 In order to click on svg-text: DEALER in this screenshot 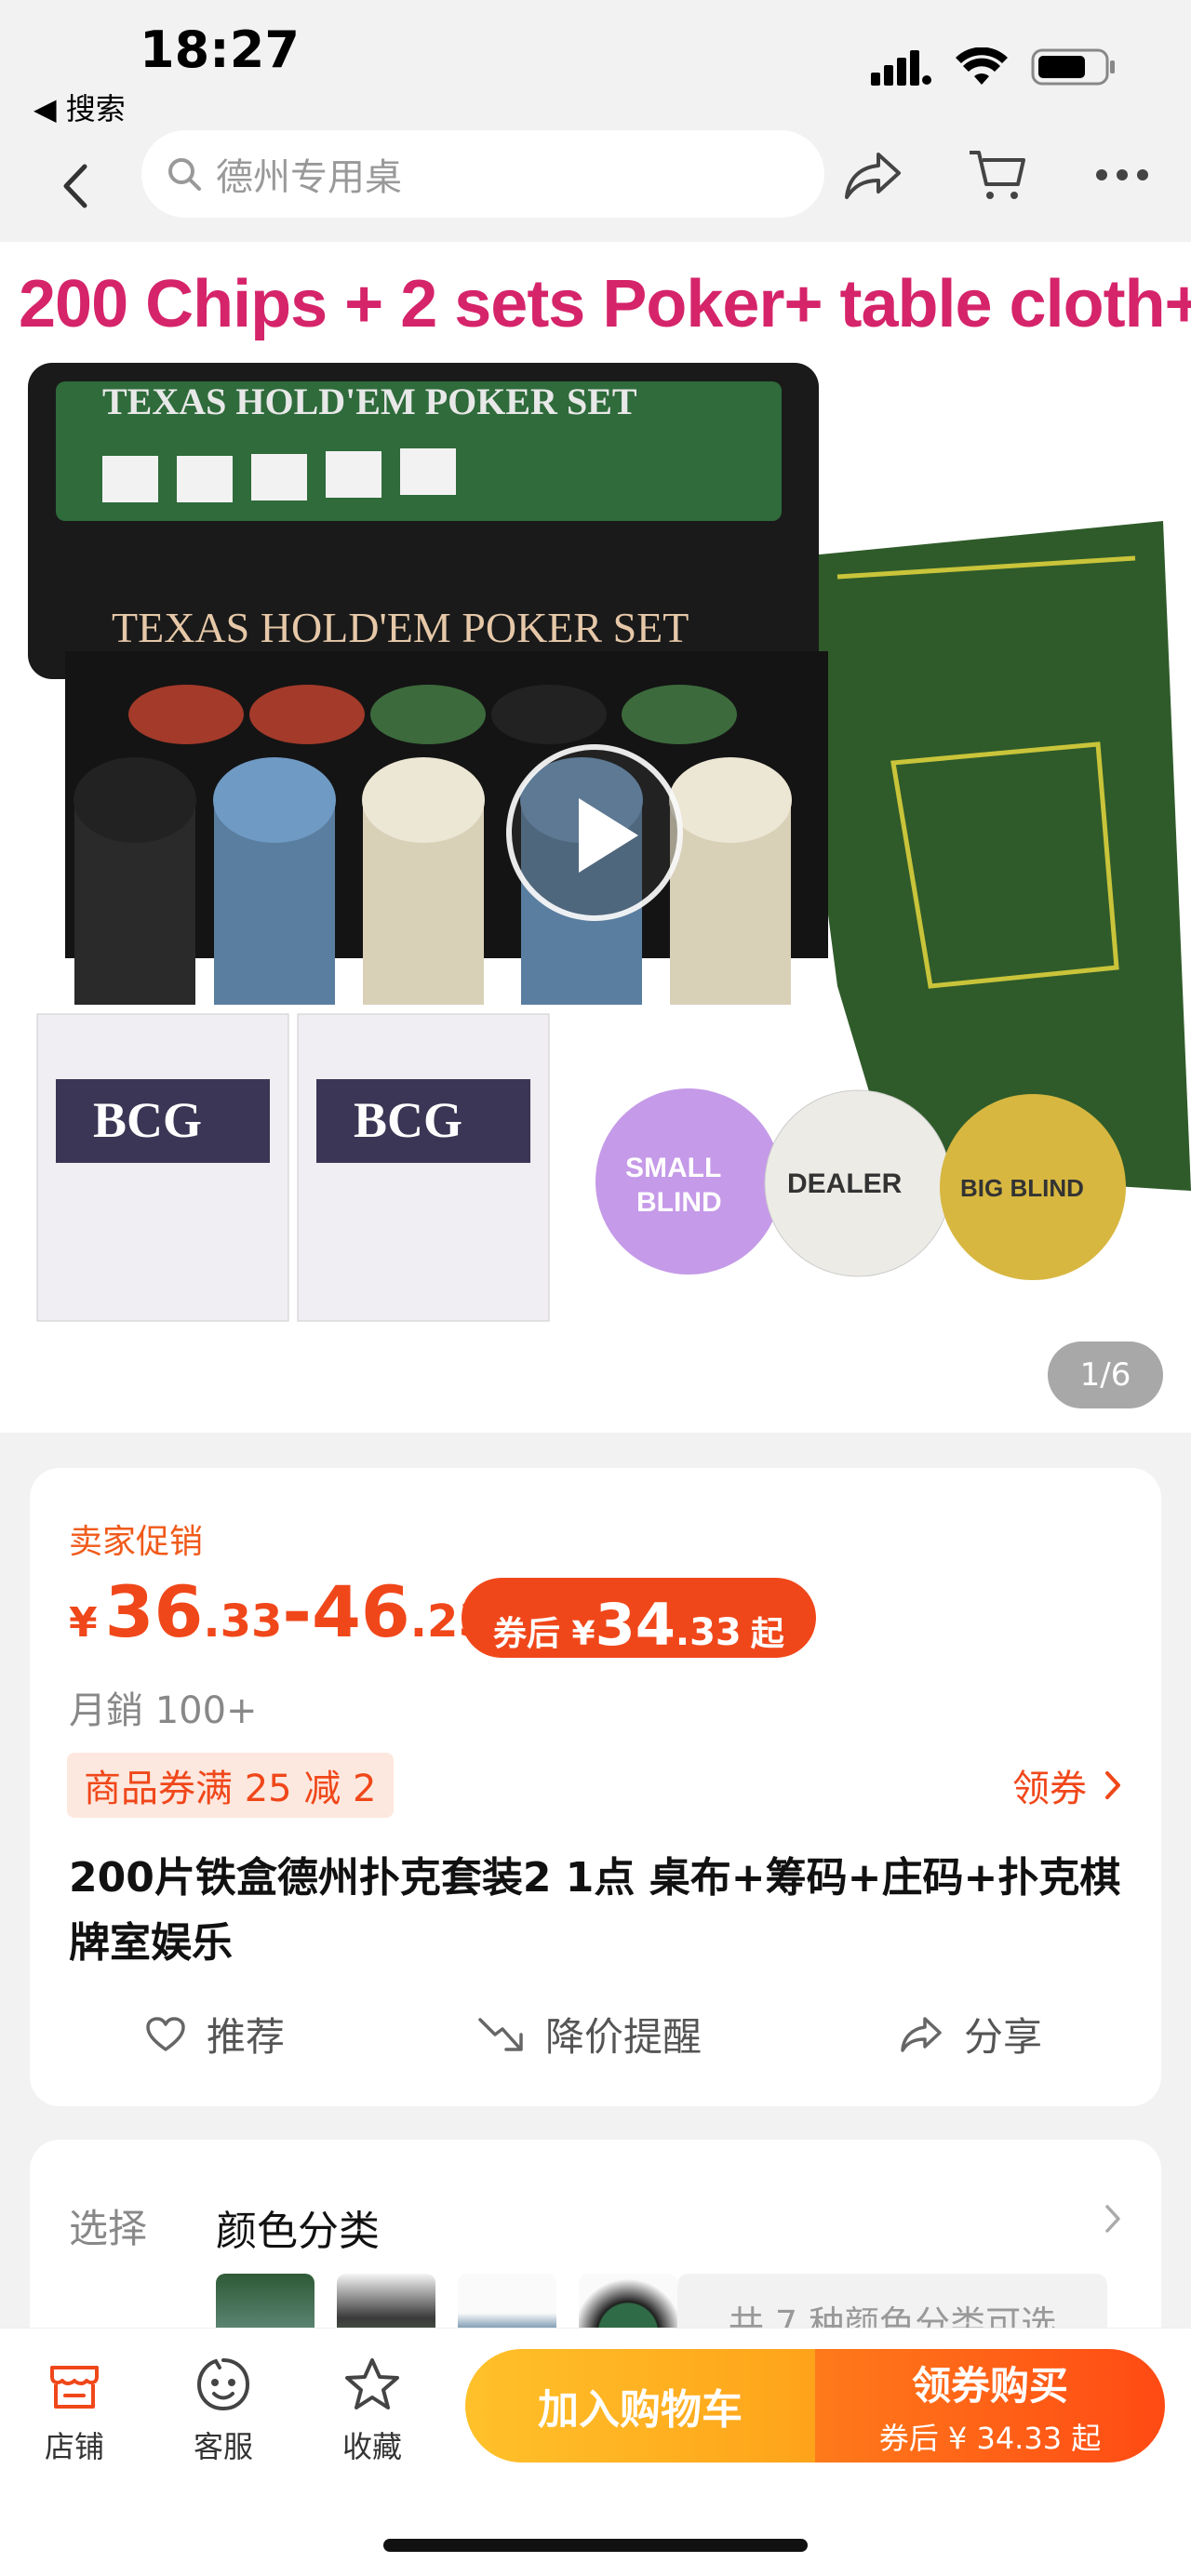, I will do `click(845, 1183)`.